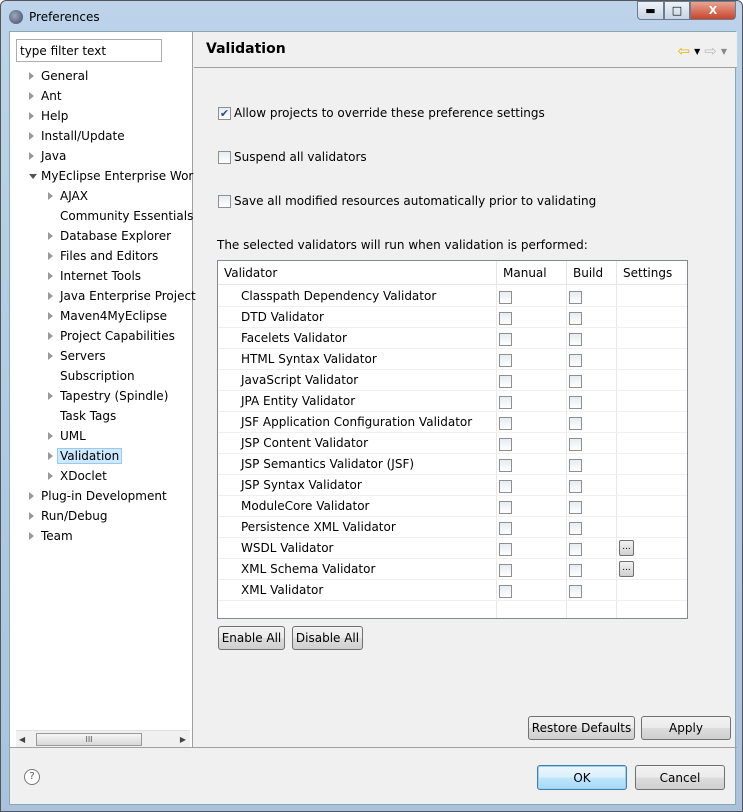  I want to click on table-row: Classpath Dependency Validator, so click(452, 296).